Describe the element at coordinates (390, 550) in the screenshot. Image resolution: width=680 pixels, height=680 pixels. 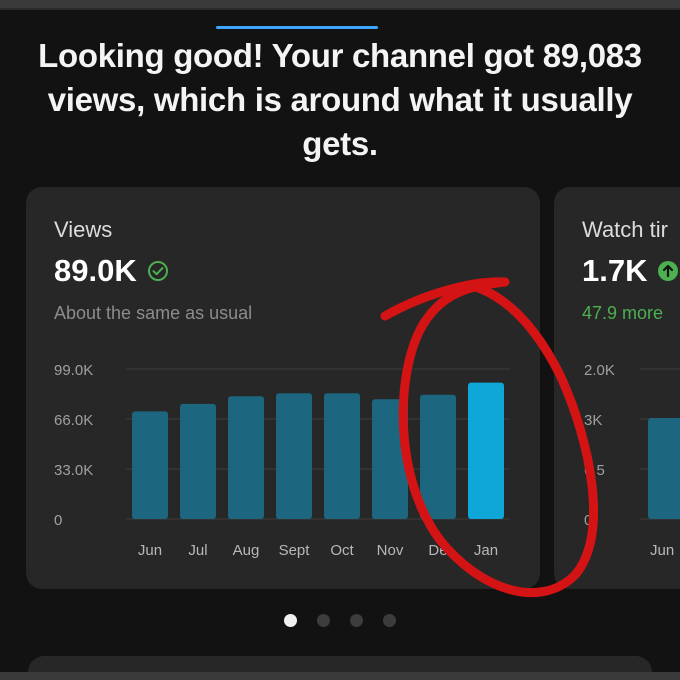
I see `x-tick-label: Nov` at that location.